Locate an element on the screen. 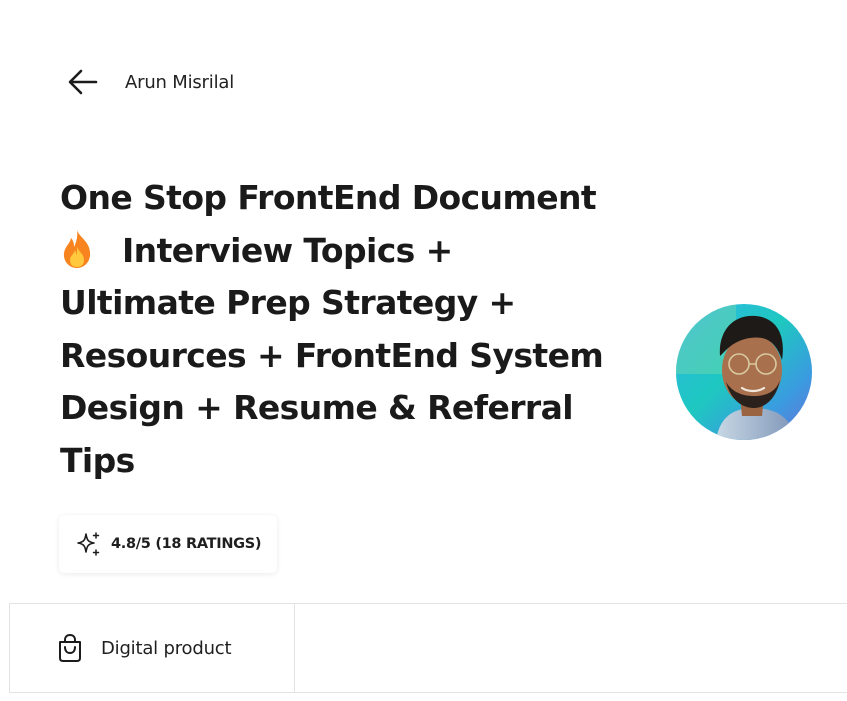  rating-text: 4.8/5 (18 RATINGS) is located at coordinates (186, 544).